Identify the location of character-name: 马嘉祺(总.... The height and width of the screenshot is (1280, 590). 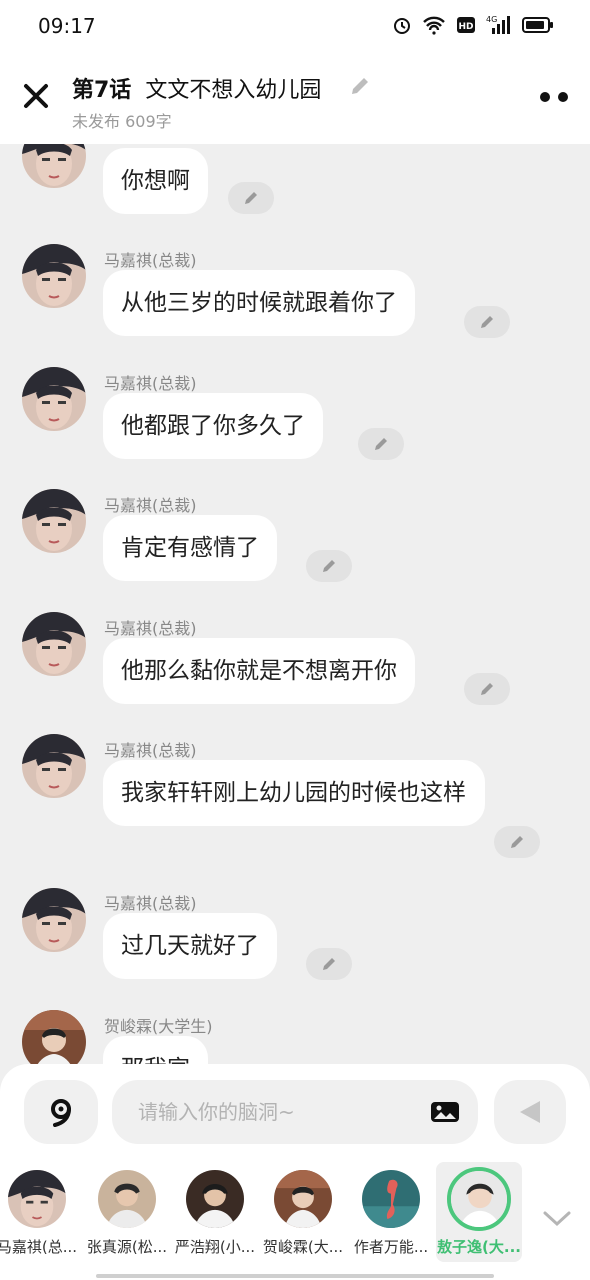
(39, 1247).